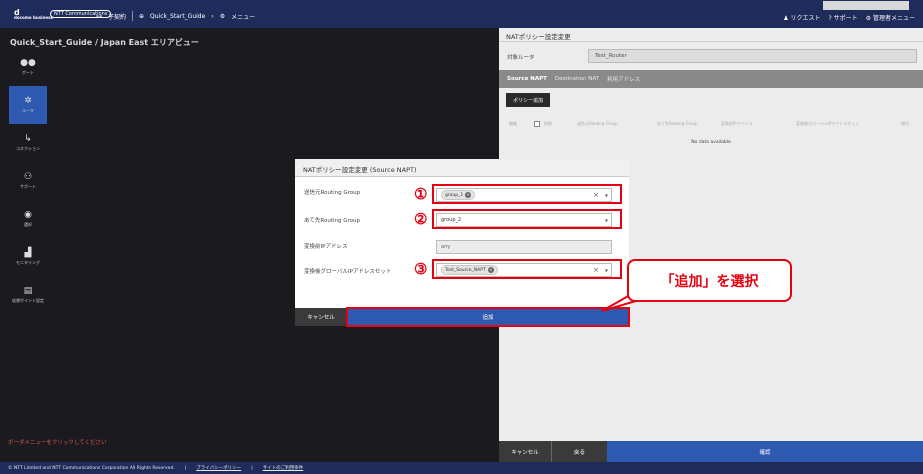  I want to click on add-policy-button: ポリシー追加, so click(528, 100).